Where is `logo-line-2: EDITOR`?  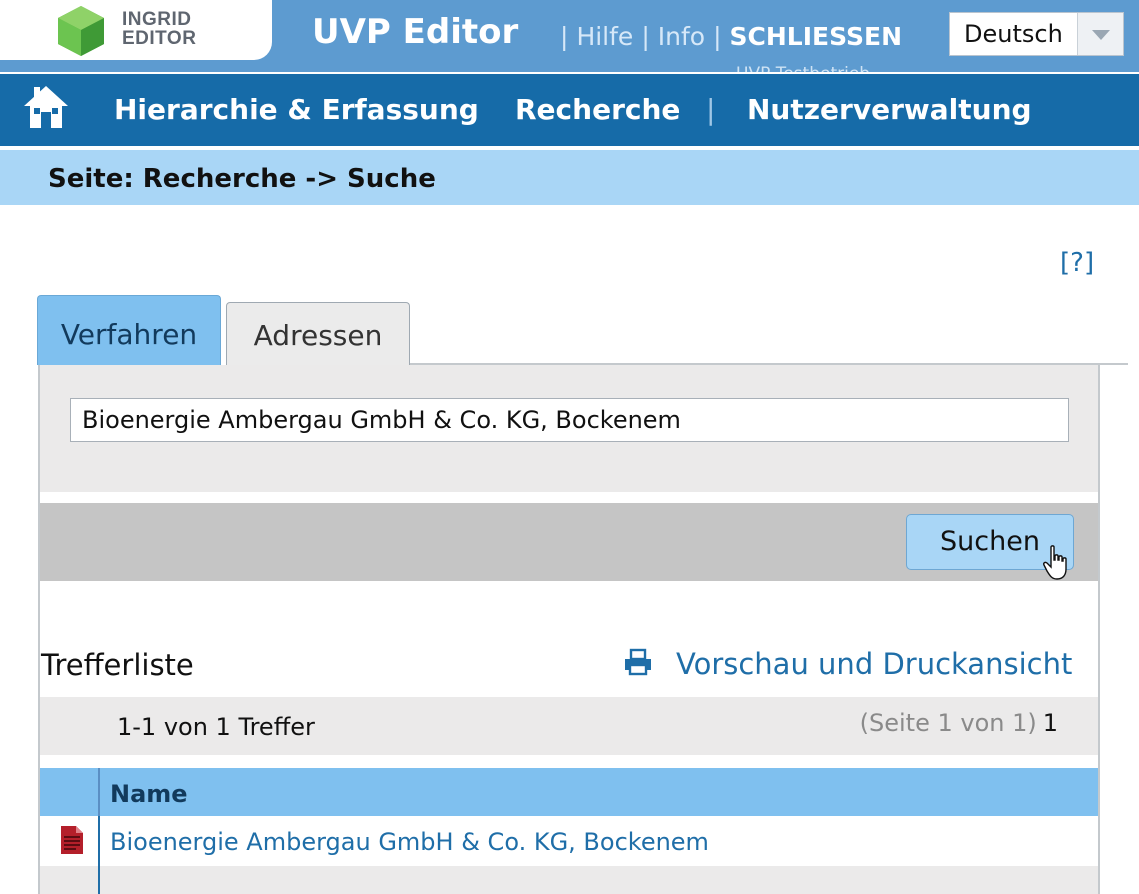
logo-line-2: EDITOR is located at coordinates (159, 38).